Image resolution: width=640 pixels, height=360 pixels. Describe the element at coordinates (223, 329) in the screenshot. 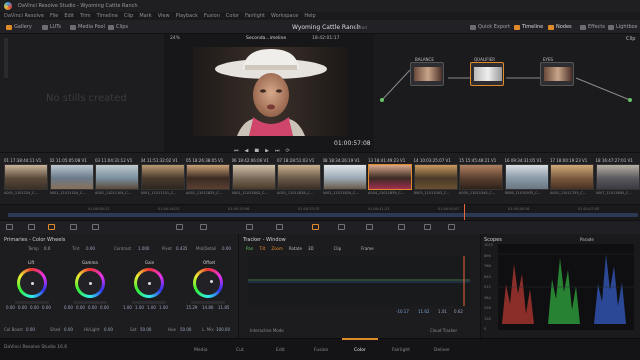

I see `lmix-value: 100.00` at that location.